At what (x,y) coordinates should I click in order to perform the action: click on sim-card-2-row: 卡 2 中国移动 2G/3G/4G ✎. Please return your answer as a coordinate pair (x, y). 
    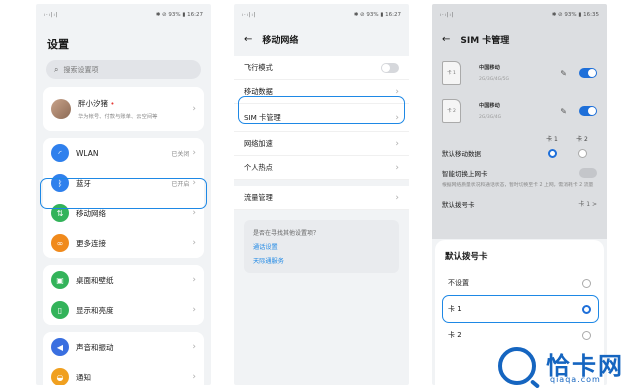
    Looking at the image, I should click on (519, 111).